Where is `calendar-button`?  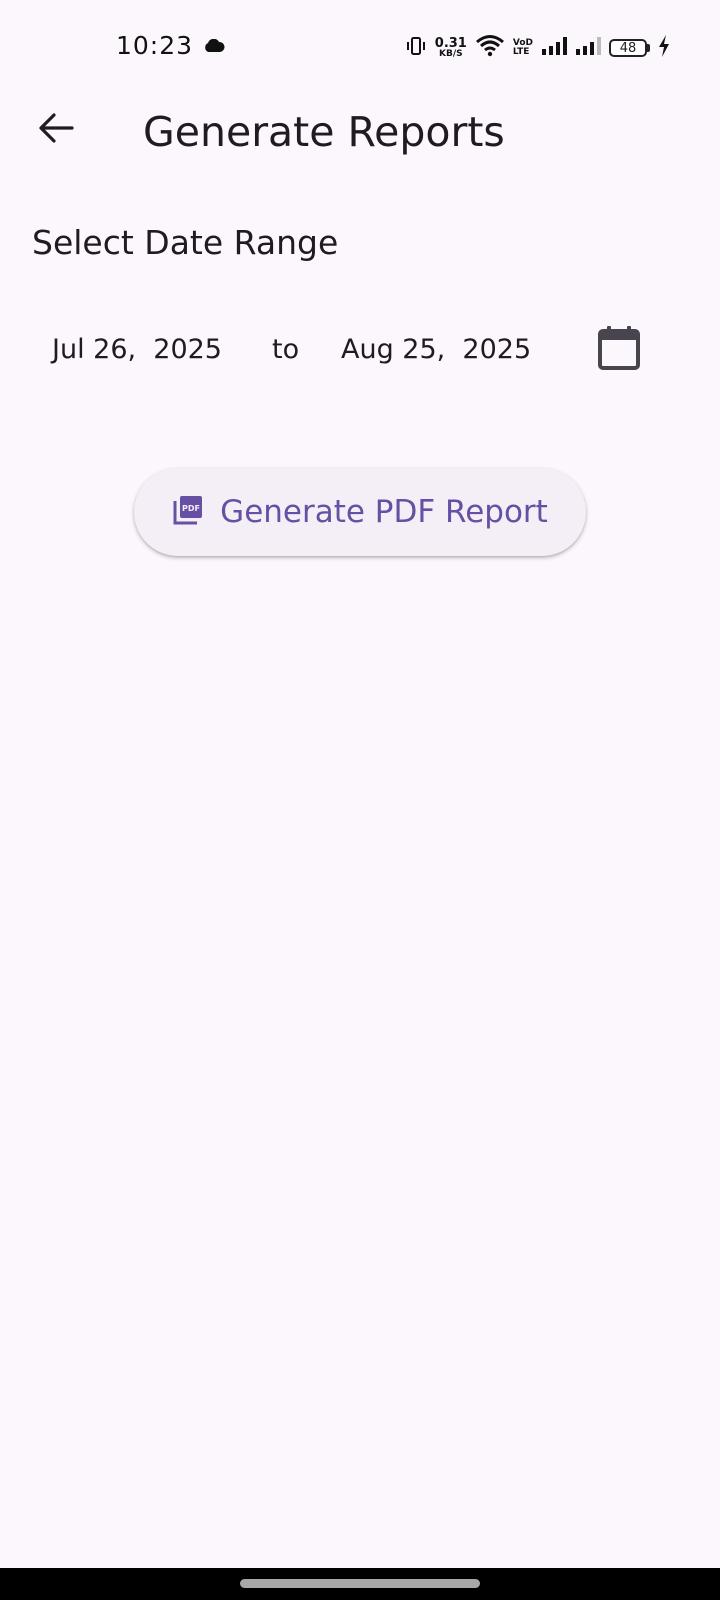 calendar-button is located at coordinates (619, 350).